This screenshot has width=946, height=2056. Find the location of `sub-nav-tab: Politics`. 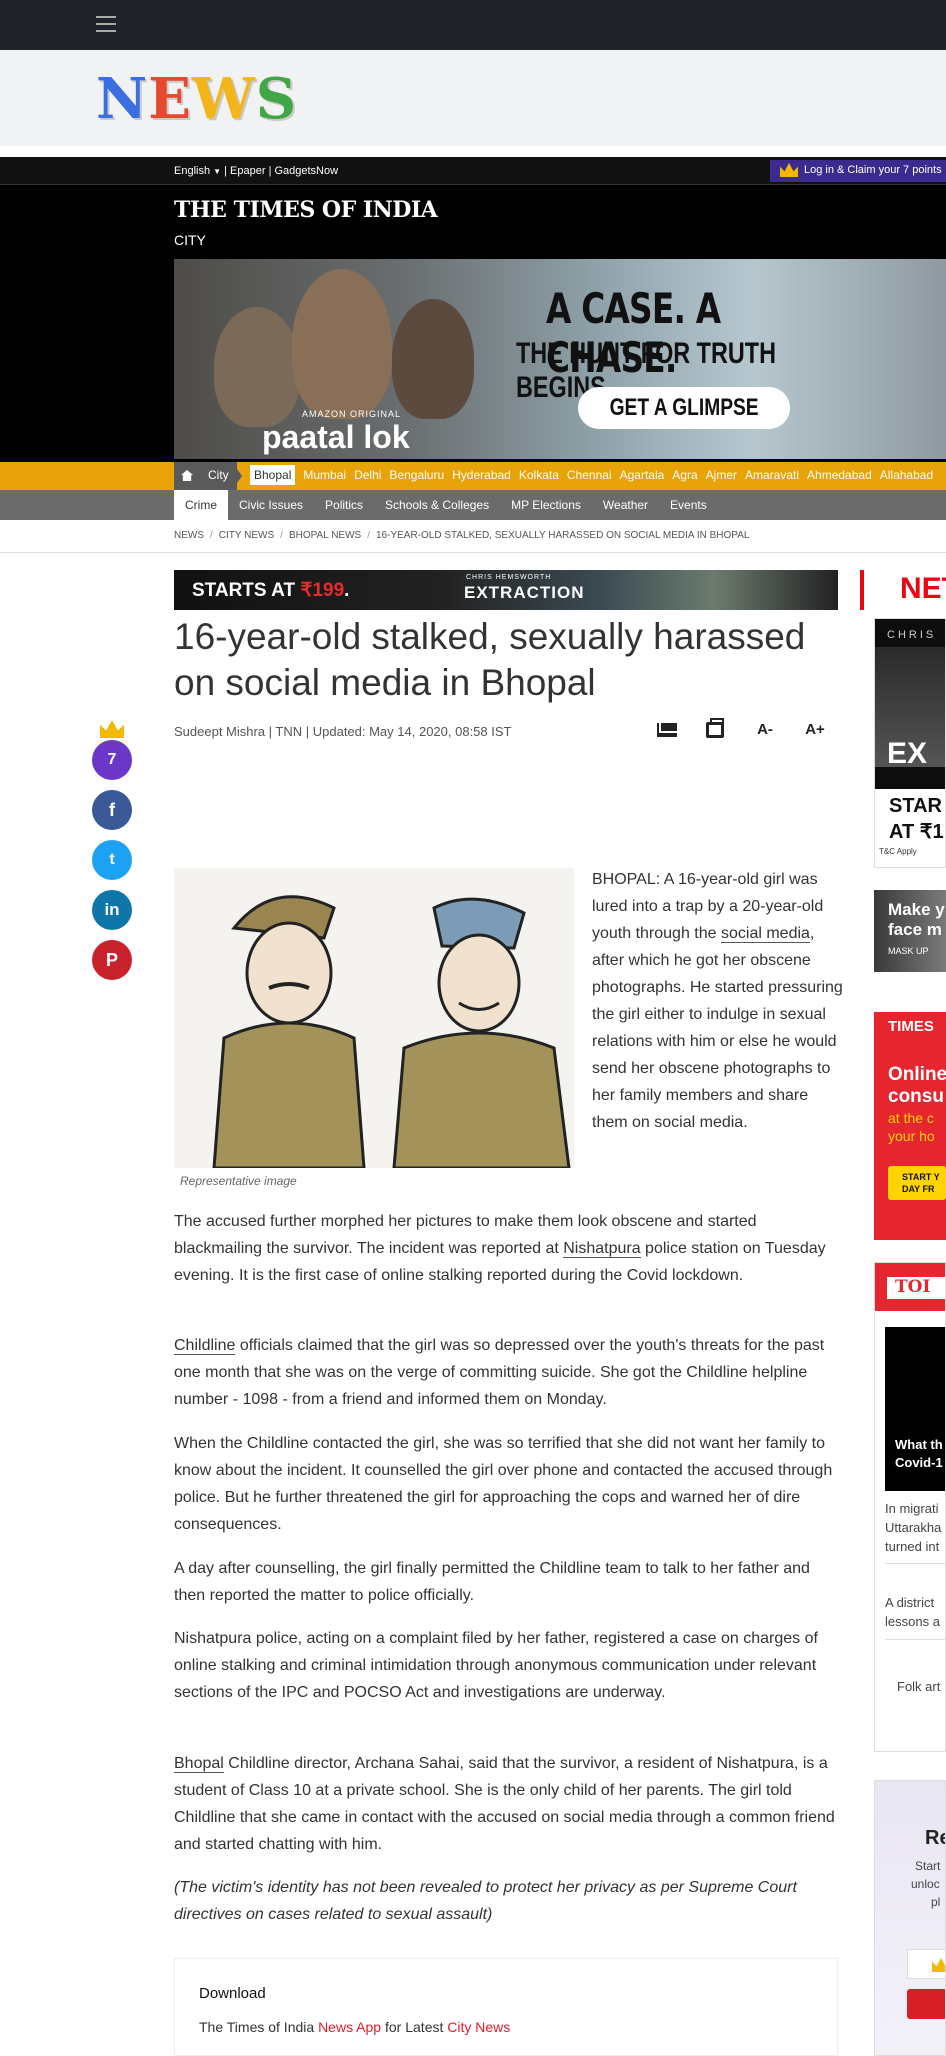

sub-nav-tab: Politics is located at coordinates (344, 505).